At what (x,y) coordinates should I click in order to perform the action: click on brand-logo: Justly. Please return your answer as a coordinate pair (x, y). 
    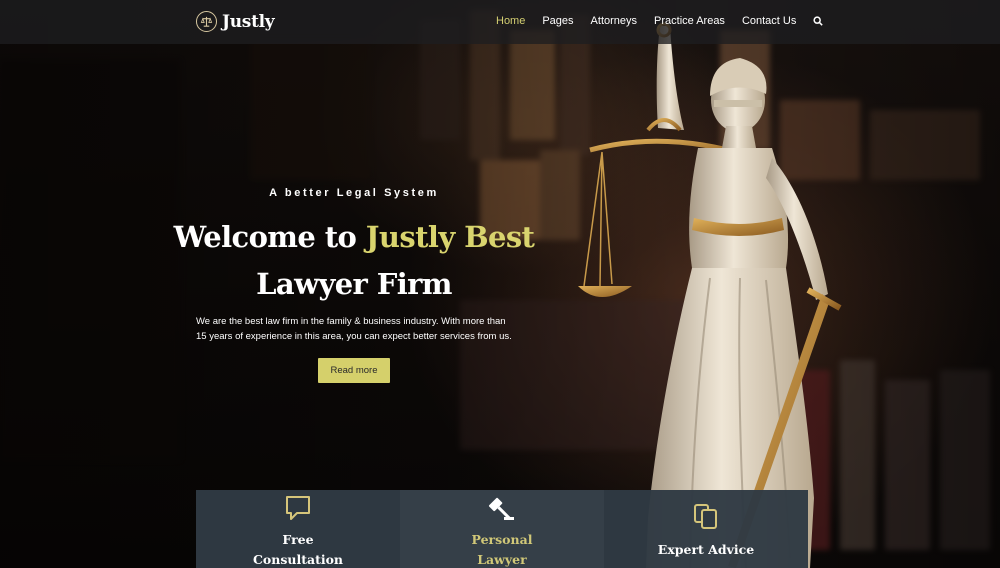
    Looking at the image, I should click on (235, 21).